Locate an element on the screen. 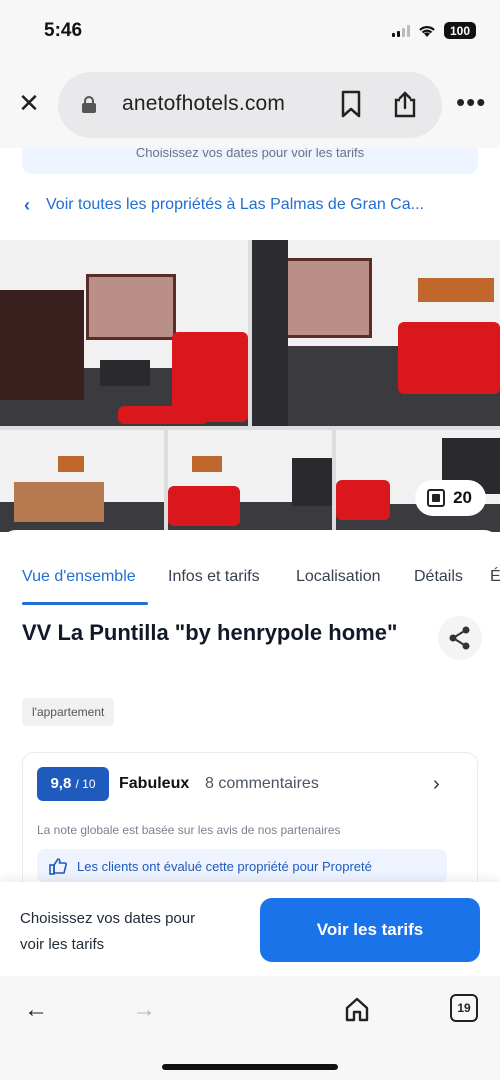  rating-score: 9,8 is located at coordinates (61, 783).